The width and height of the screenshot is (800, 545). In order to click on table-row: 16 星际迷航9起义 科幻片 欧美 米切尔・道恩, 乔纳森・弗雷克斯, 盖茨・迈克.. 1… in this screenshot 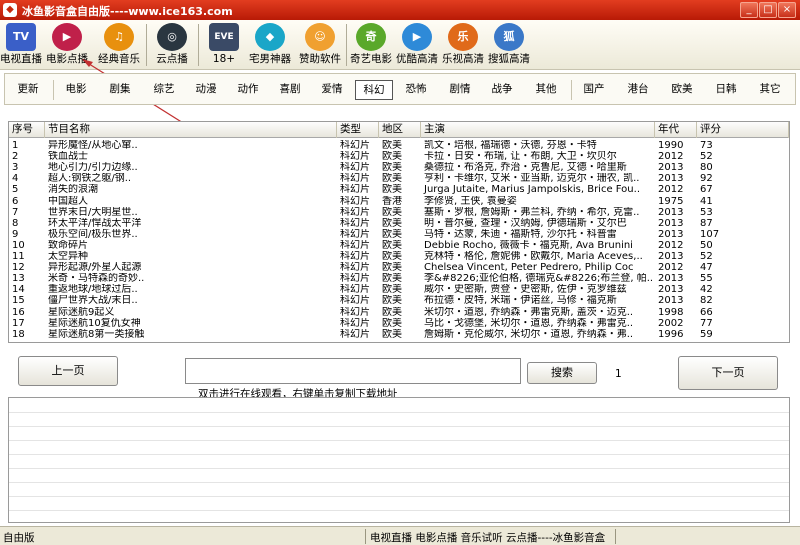, I will do `click(399, 312)`.